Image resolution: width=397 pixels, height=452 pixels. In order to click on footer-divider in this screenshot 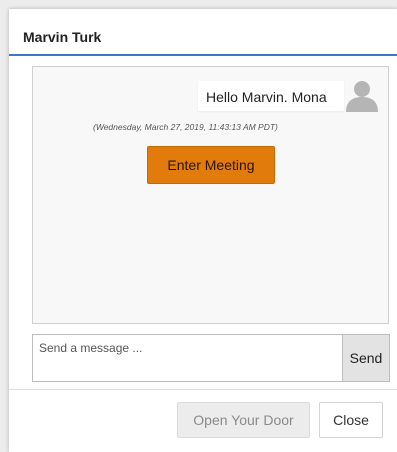, I will do `click(203, 389)`.